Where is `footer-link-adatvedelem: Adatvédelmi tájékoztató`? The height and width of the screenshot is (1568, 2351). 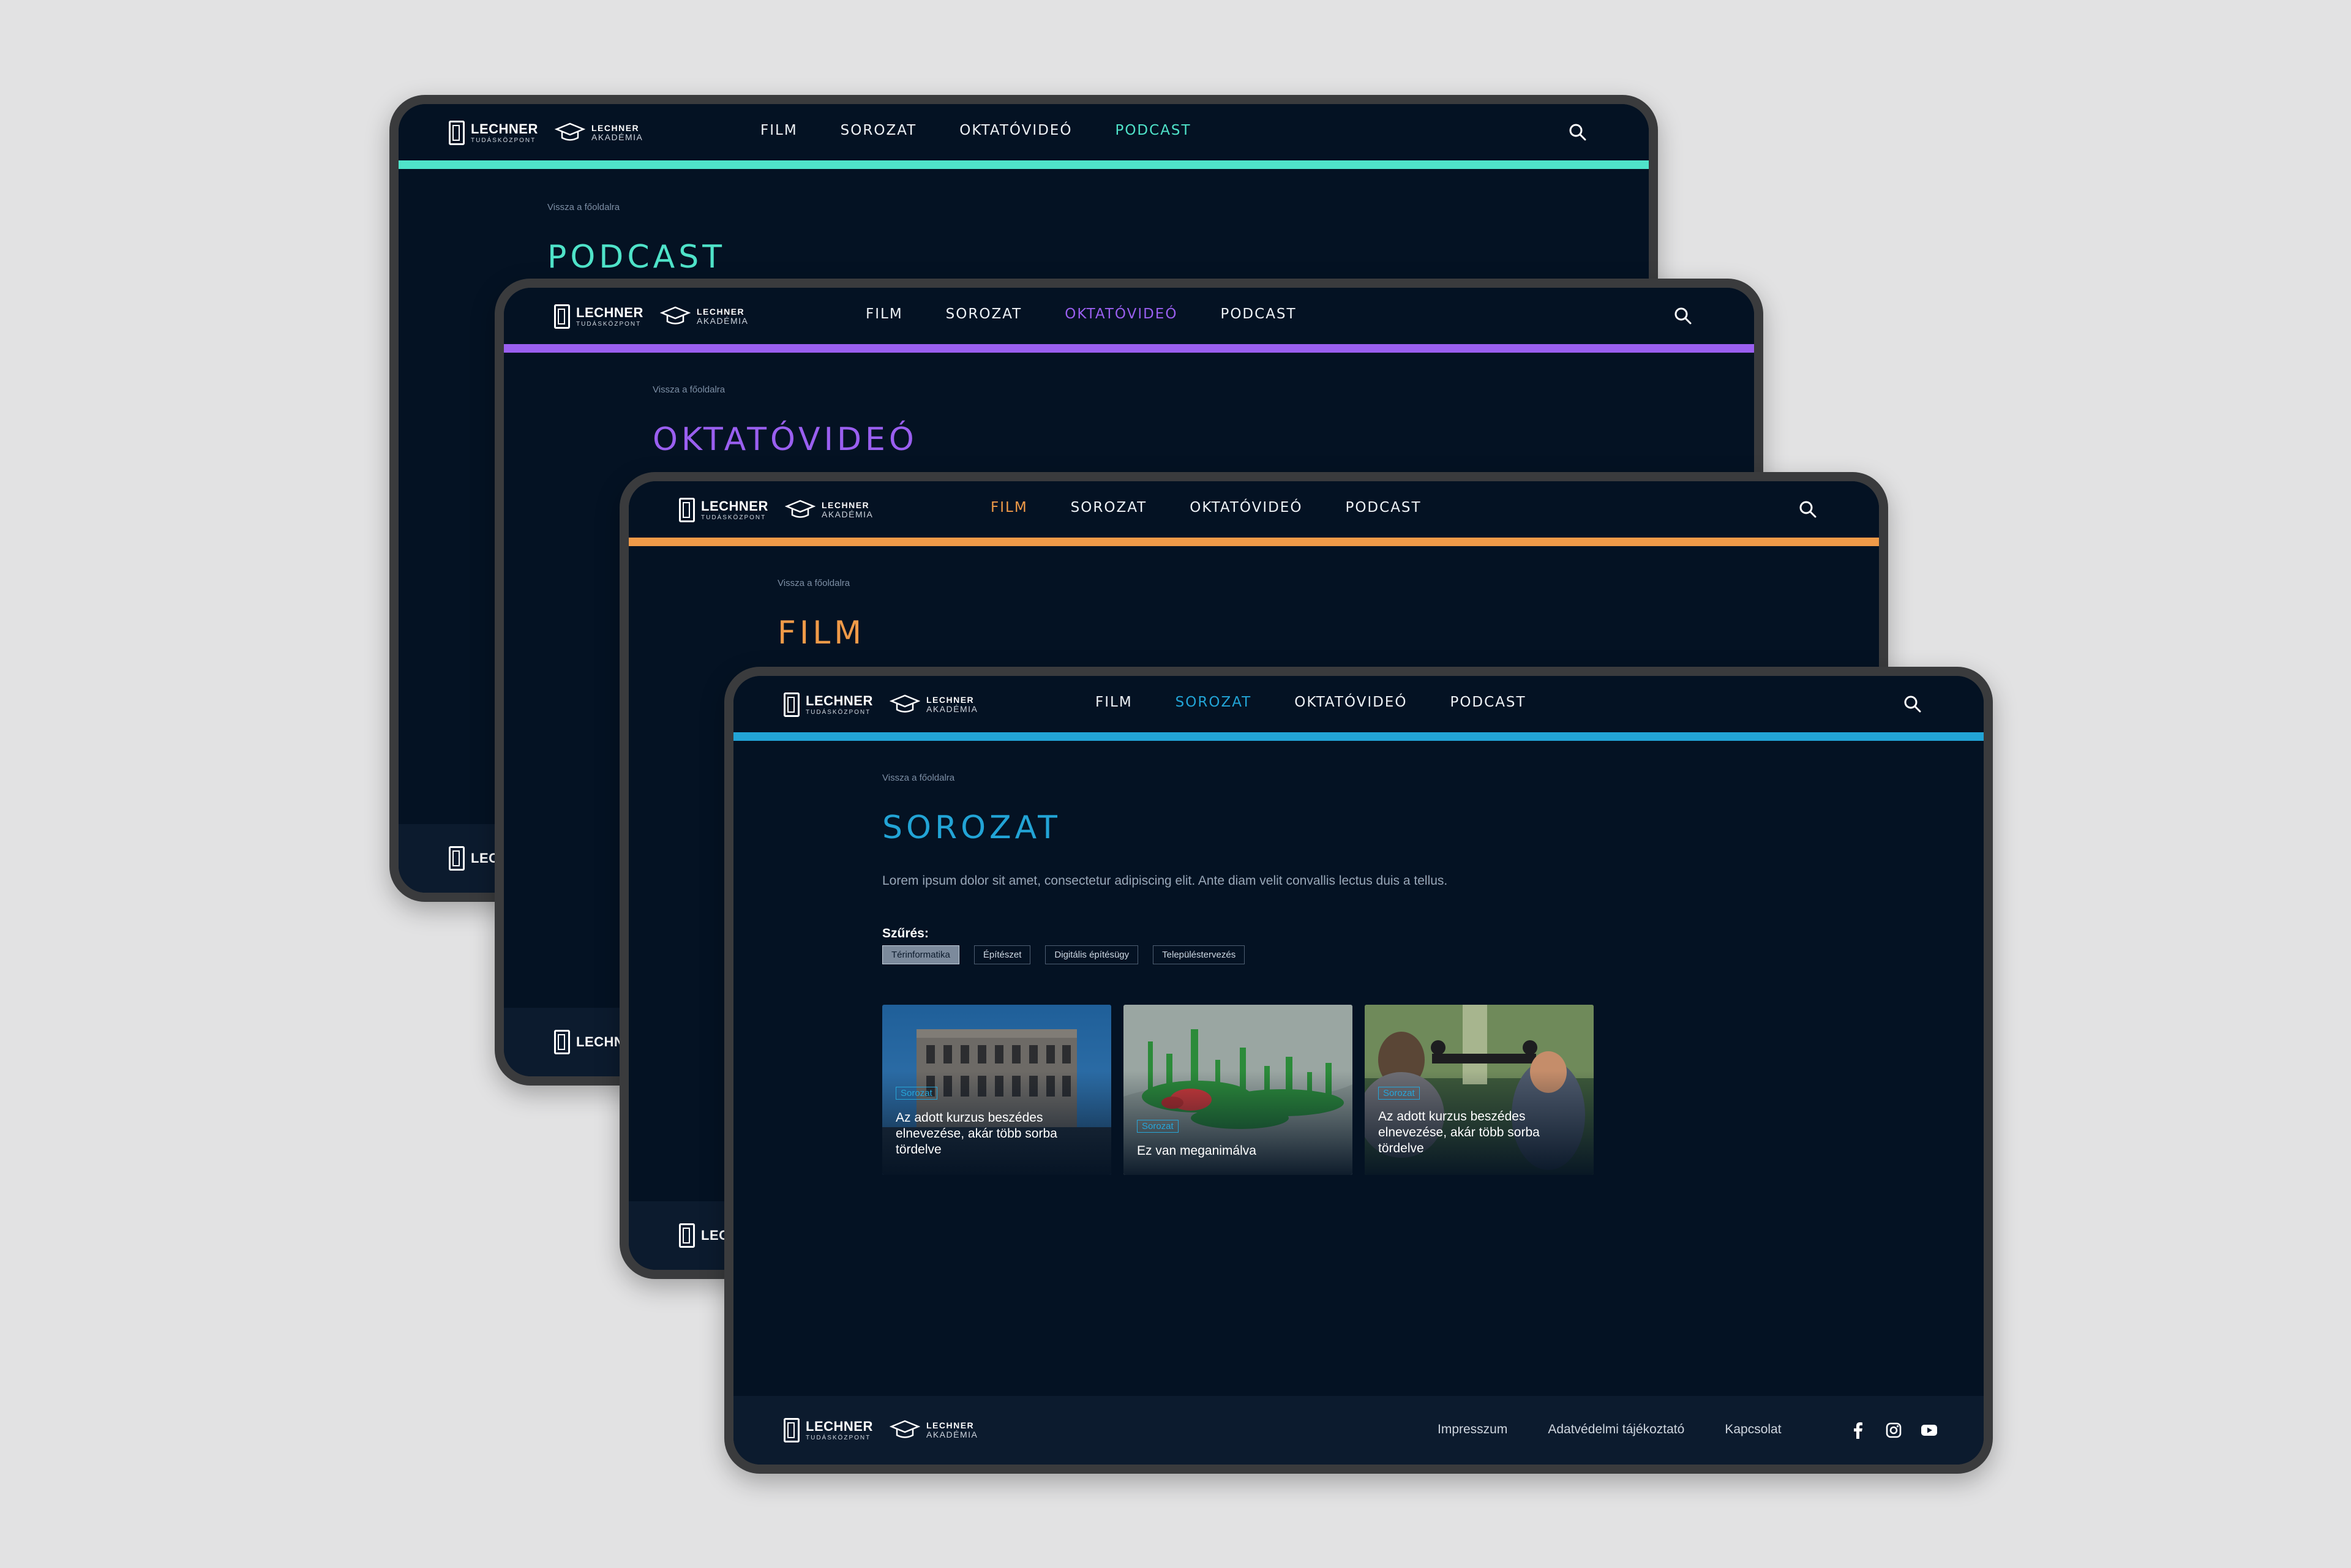 footer-link-adatvedelem: Adatvédelmi tájékoztató is located at coordinates (1616, 1429).